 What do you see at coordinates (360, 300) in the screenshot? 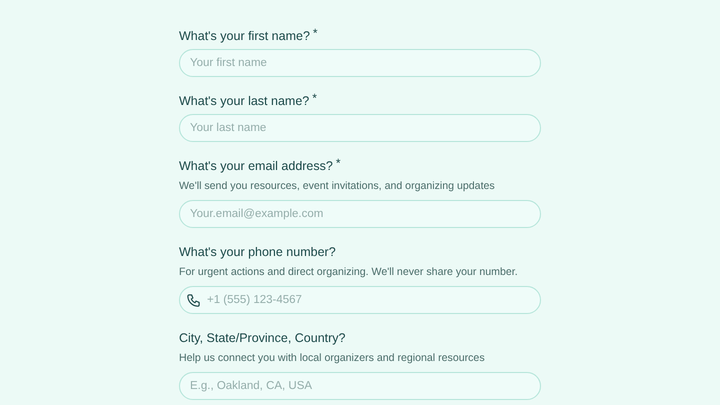
I see `phone-field: +1 (555) 123-4567` at bounding box center [360, 300].